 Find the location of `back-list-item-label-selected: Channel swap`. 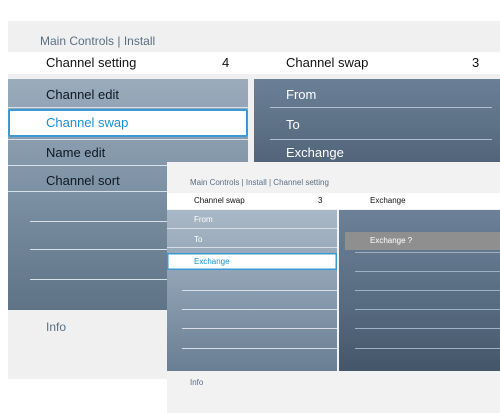

back-list-item-label-selected: Channel swap is located at coordinates (87, 122).